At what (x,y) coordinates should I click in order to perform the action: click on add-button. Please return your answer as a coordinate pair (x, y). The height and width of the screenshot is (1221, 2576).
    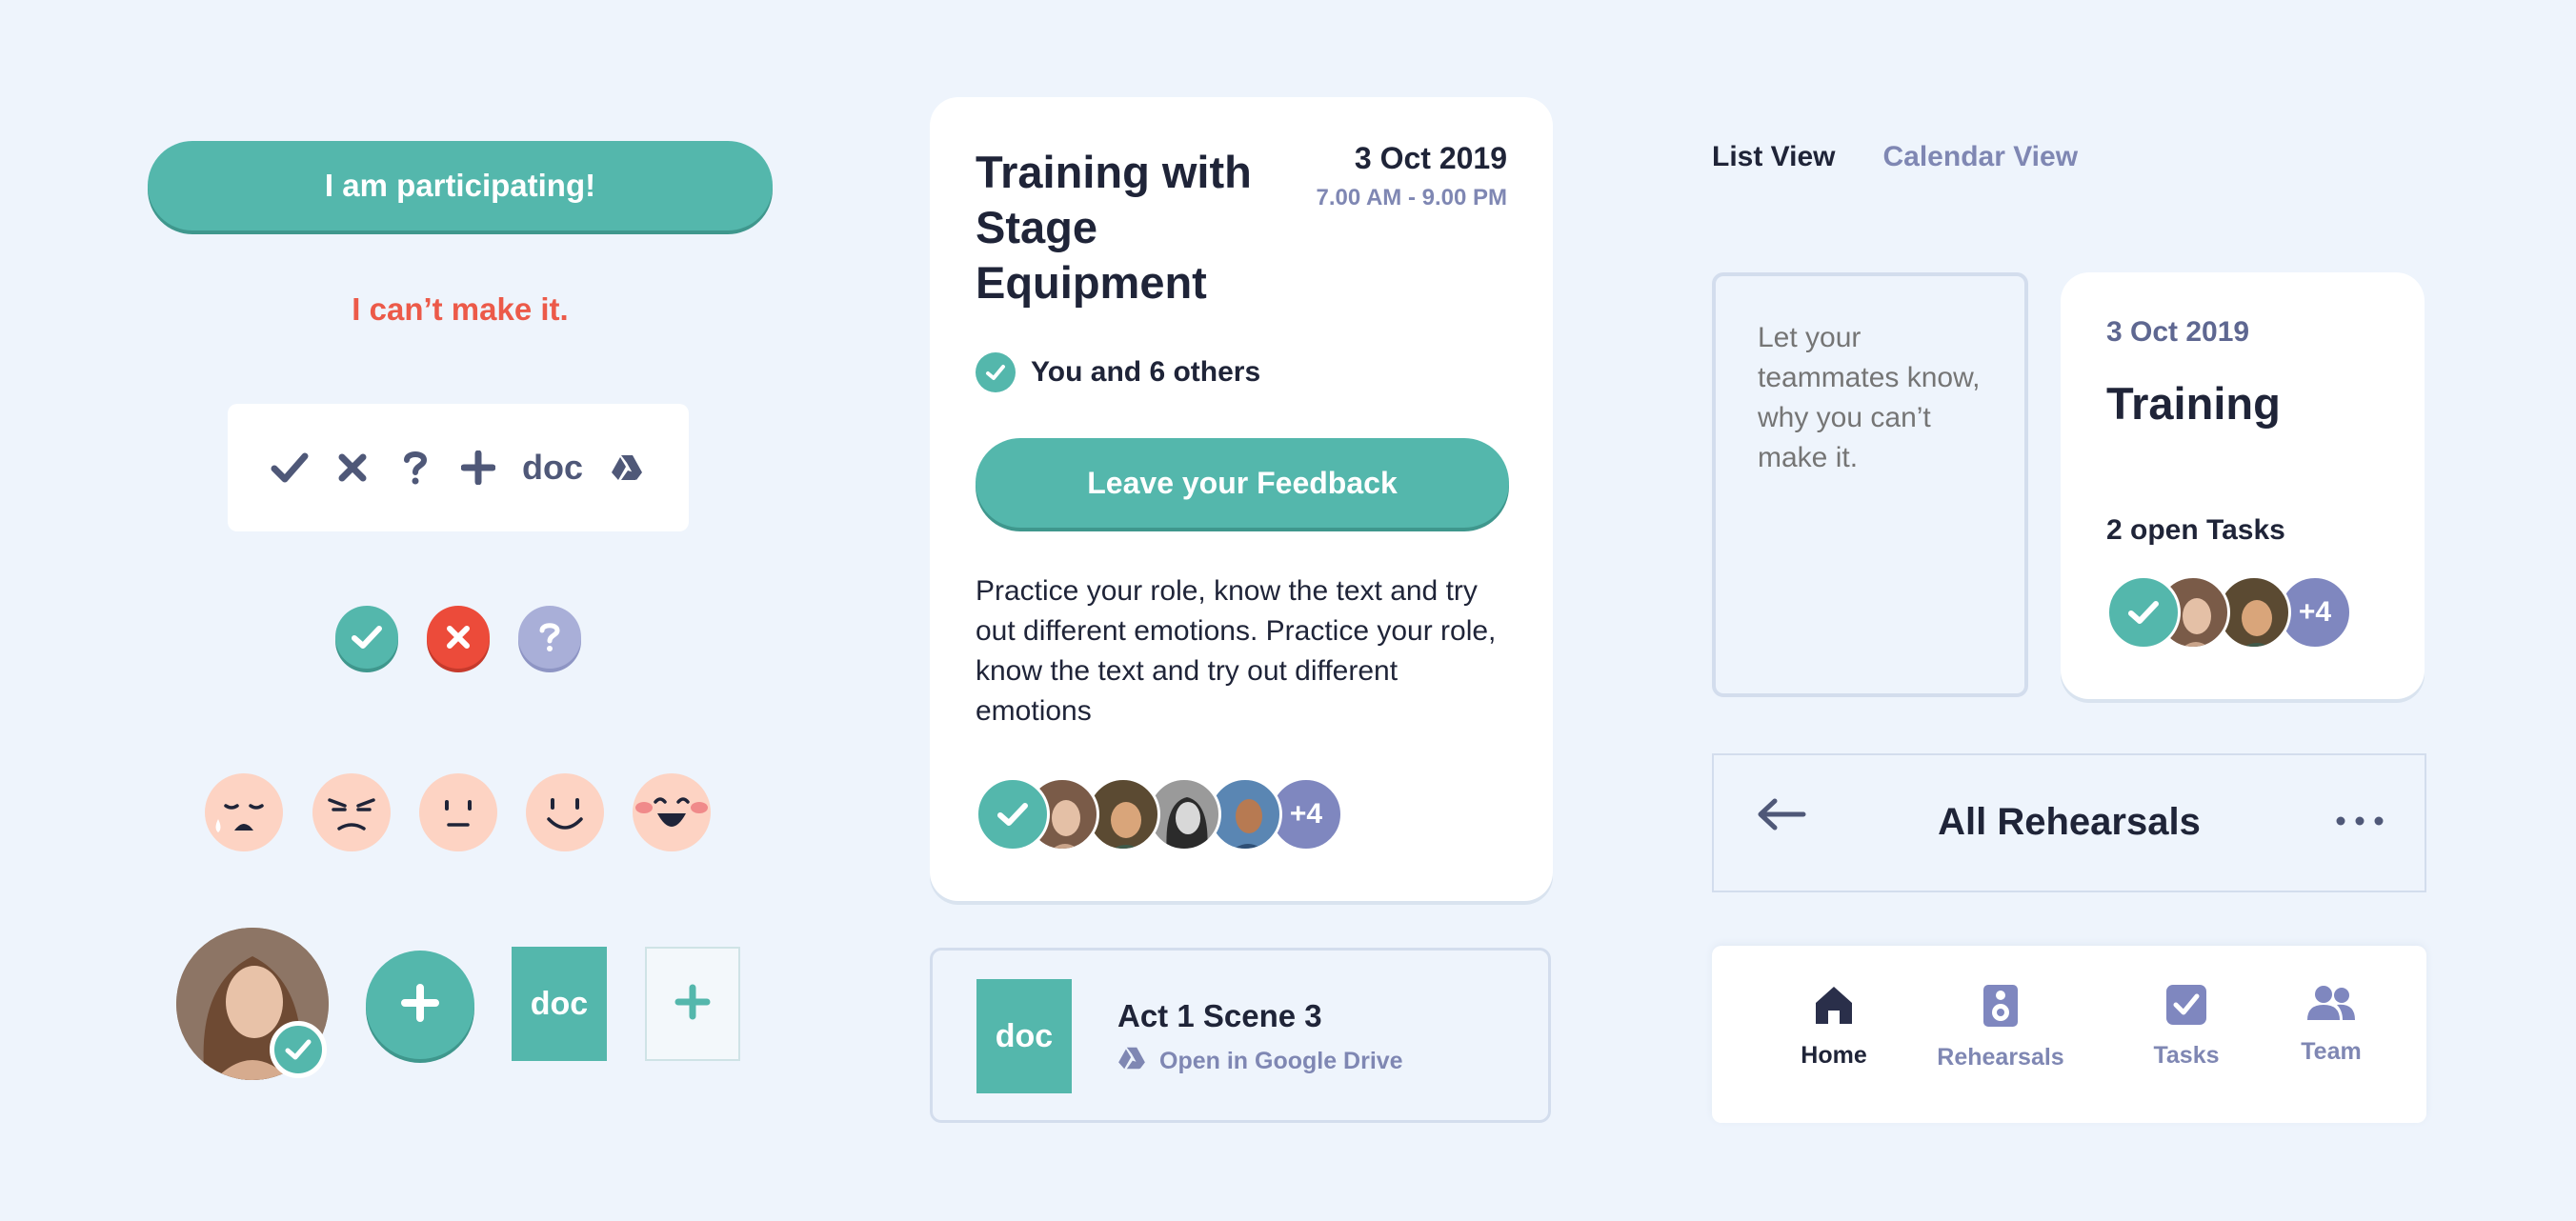
    Looking at the image, I should click on (420, 1005).